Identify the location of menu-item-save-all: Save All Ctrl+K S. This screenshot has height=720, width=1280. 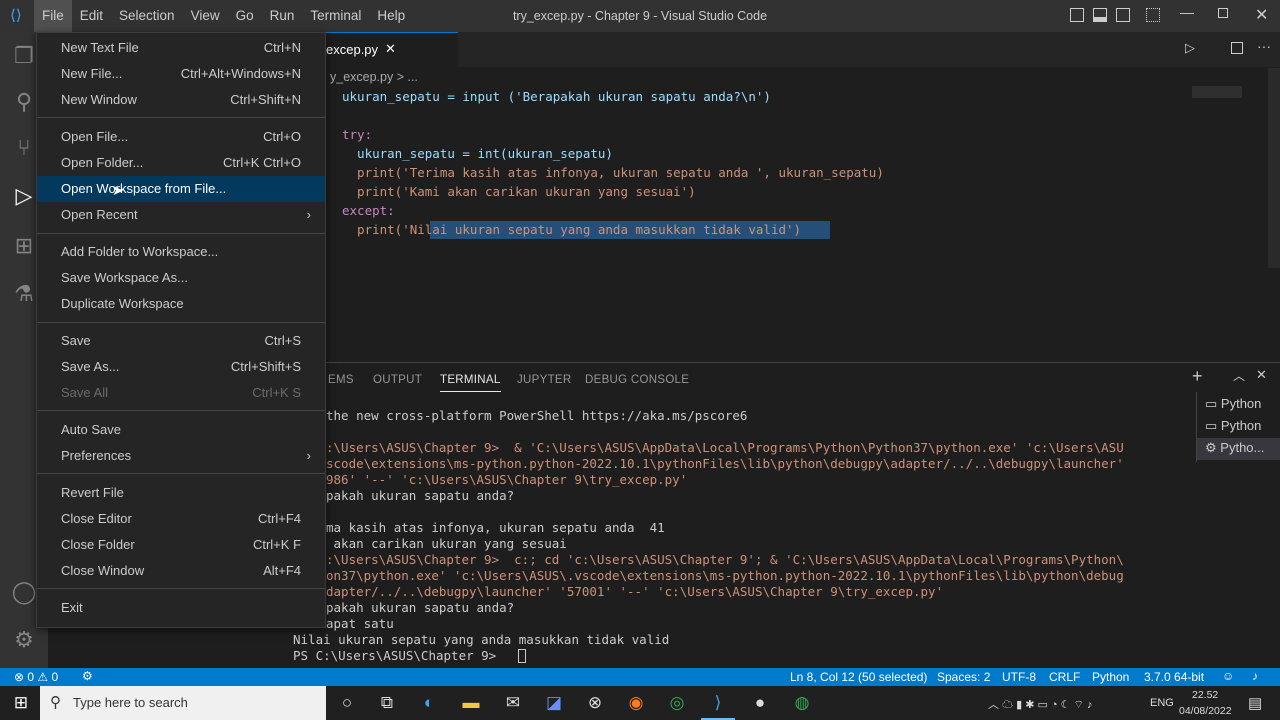
(181, 393).